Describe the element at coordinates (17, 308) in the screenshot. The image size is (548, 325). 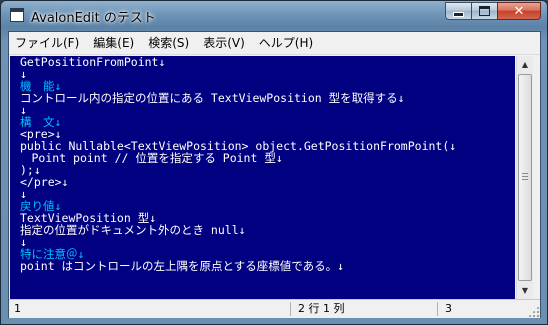
I see `status-cell-1: 1` at that location.